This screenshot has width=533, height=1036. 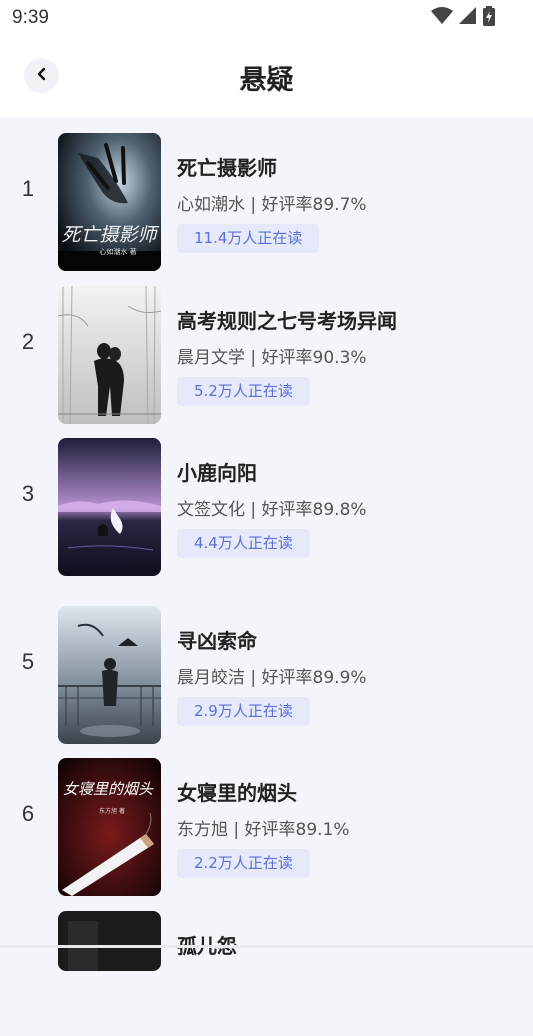 I want to click on readers-badge: 4.4万人正在读, so click(x=243, y=543).